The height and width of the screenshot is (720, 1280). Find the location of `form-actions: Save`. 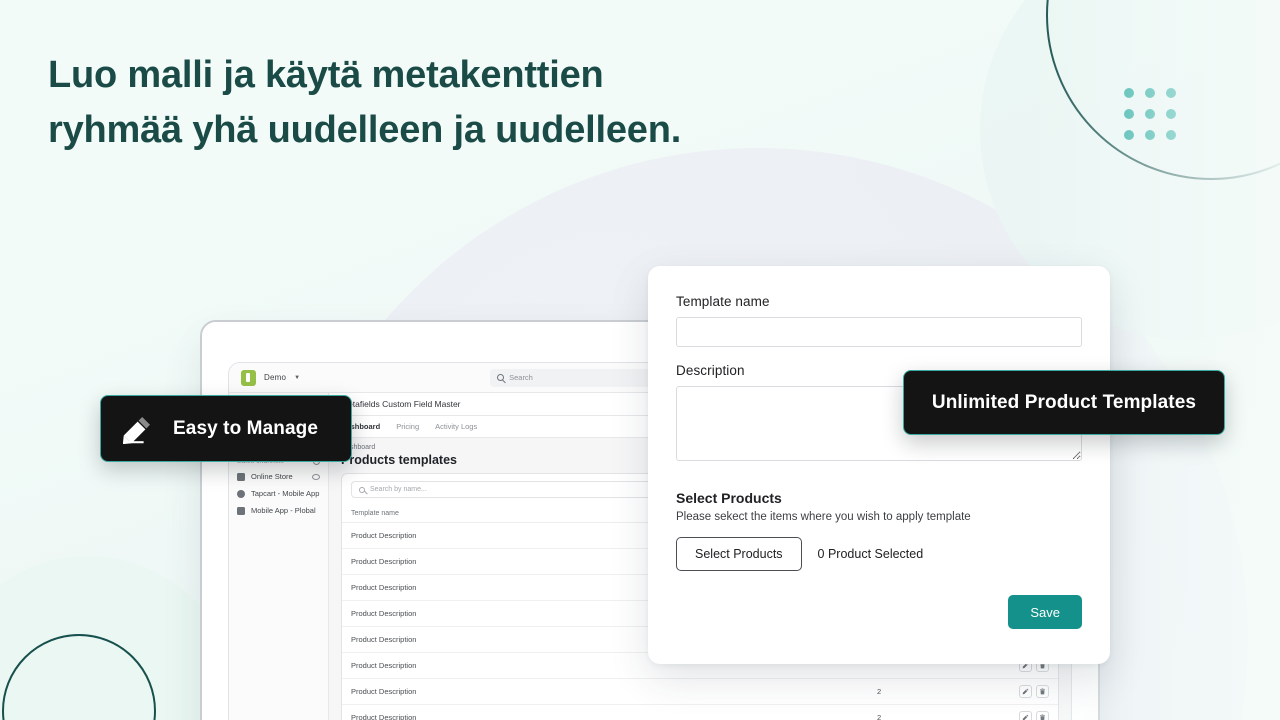

form-actions: Save is located at coordinates (879, 612).